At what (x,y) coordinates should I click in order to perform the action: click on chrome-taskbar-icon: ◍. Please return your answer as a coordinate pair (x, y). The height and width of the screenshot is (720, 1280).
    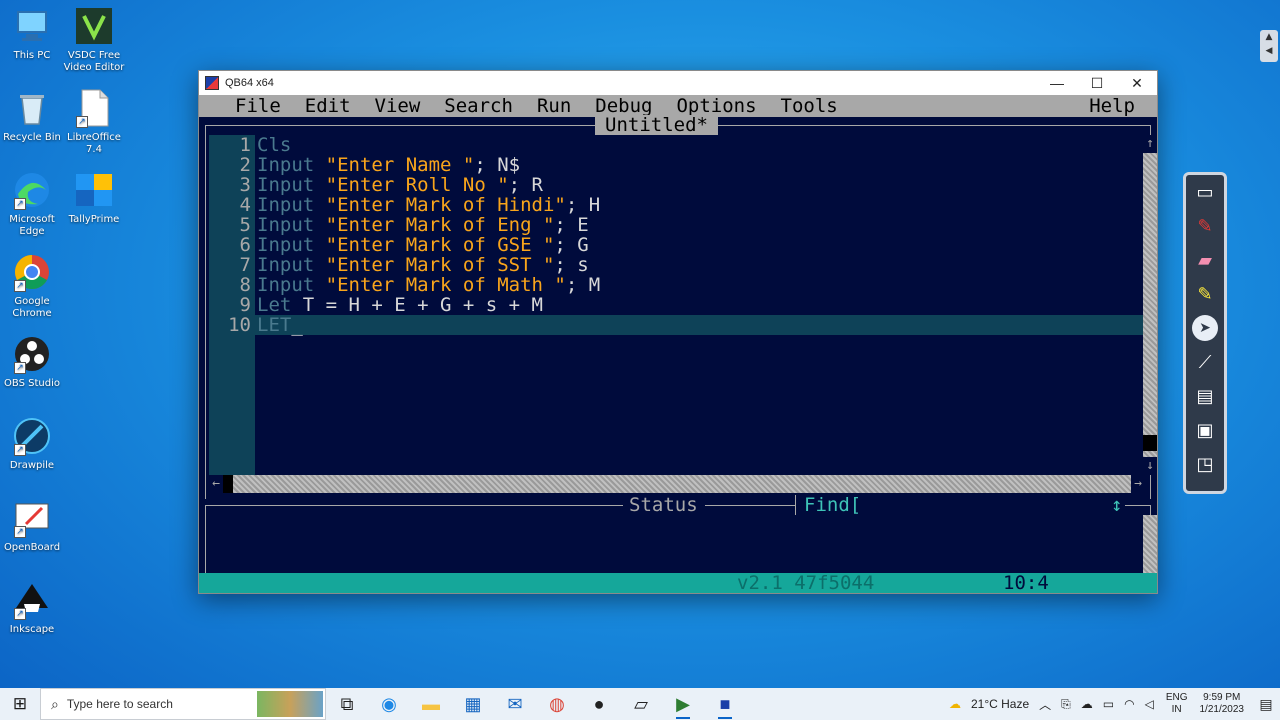
    Looking at the image, I should click on (557, 704).